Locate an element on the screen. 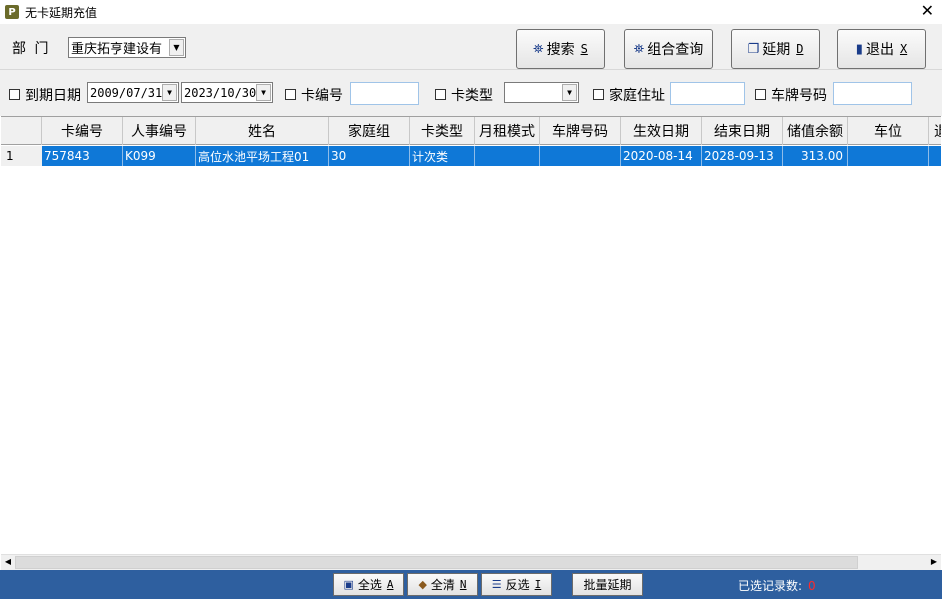 The image size is (942, 599). batch-extend-label: 批量延期 is located at coordinates (607, 585).